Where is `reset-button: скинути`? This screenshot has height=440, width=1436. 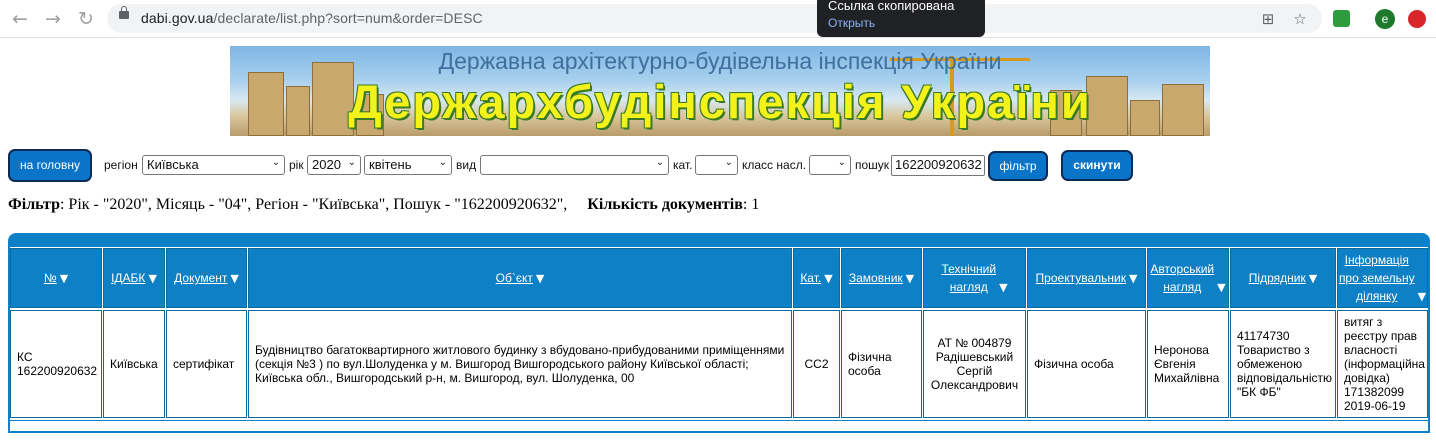 reset-button: скинути is located at coordinates (1097, 165).